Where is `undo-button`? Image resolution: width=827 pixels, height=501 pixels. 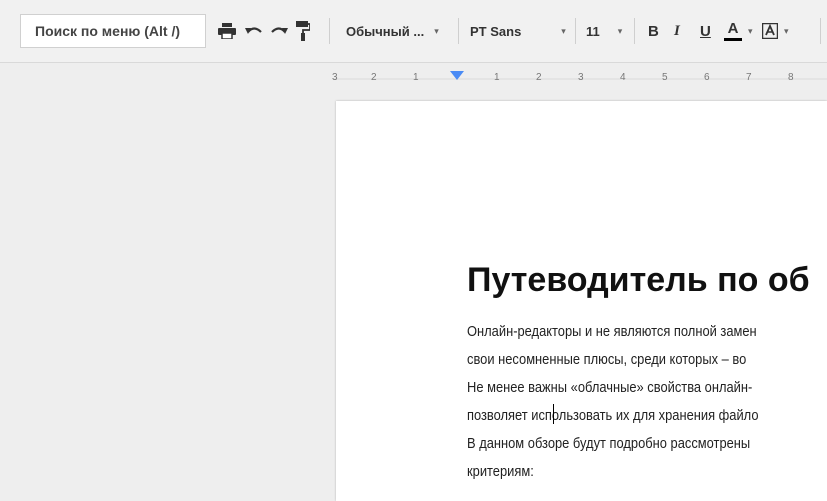
undo-button is located at coordinates (254, 31).